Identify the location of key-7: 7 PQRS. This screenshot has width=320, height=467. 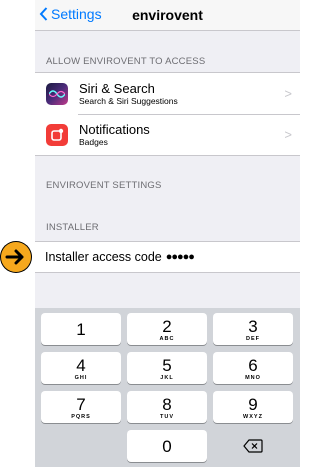
(81, 407).